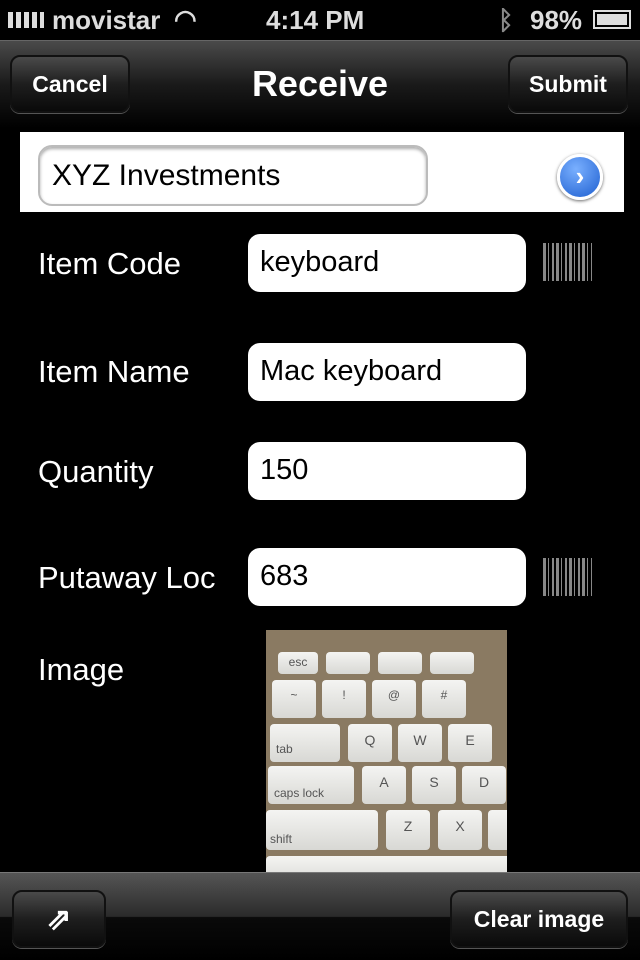  Describe the element at coordinates (387, 577) in the screenshot. I see `putaway-loc-field: 683` at that location.